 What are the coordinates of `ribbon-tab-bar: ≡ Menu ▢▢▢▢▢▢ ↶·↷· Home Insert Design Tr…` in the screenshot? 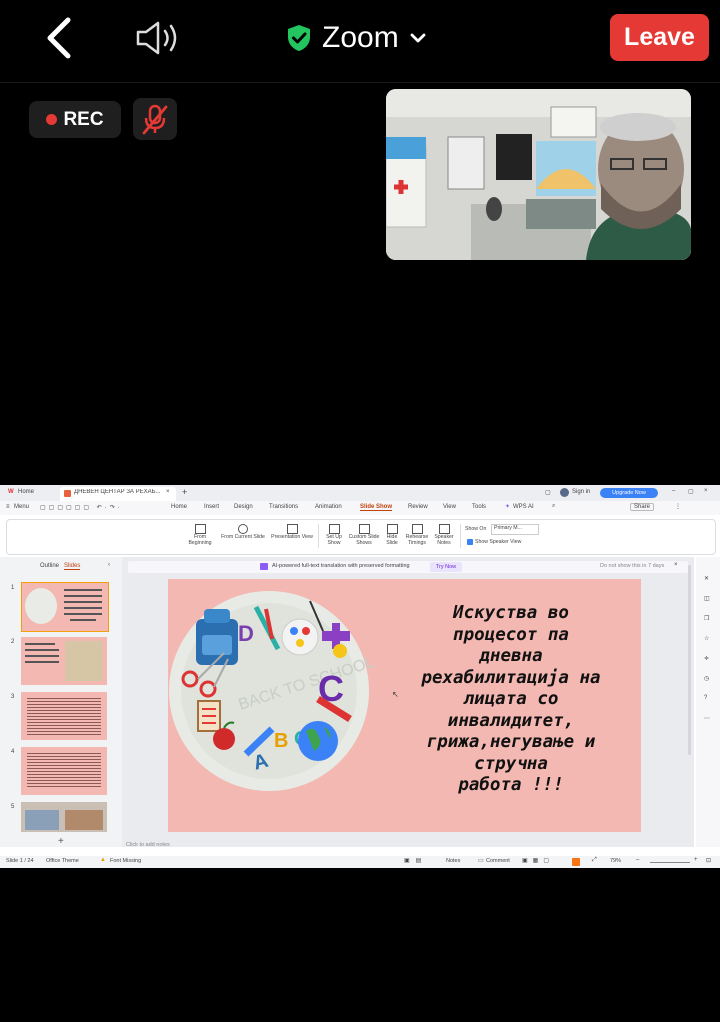 It's located at (360, 508).